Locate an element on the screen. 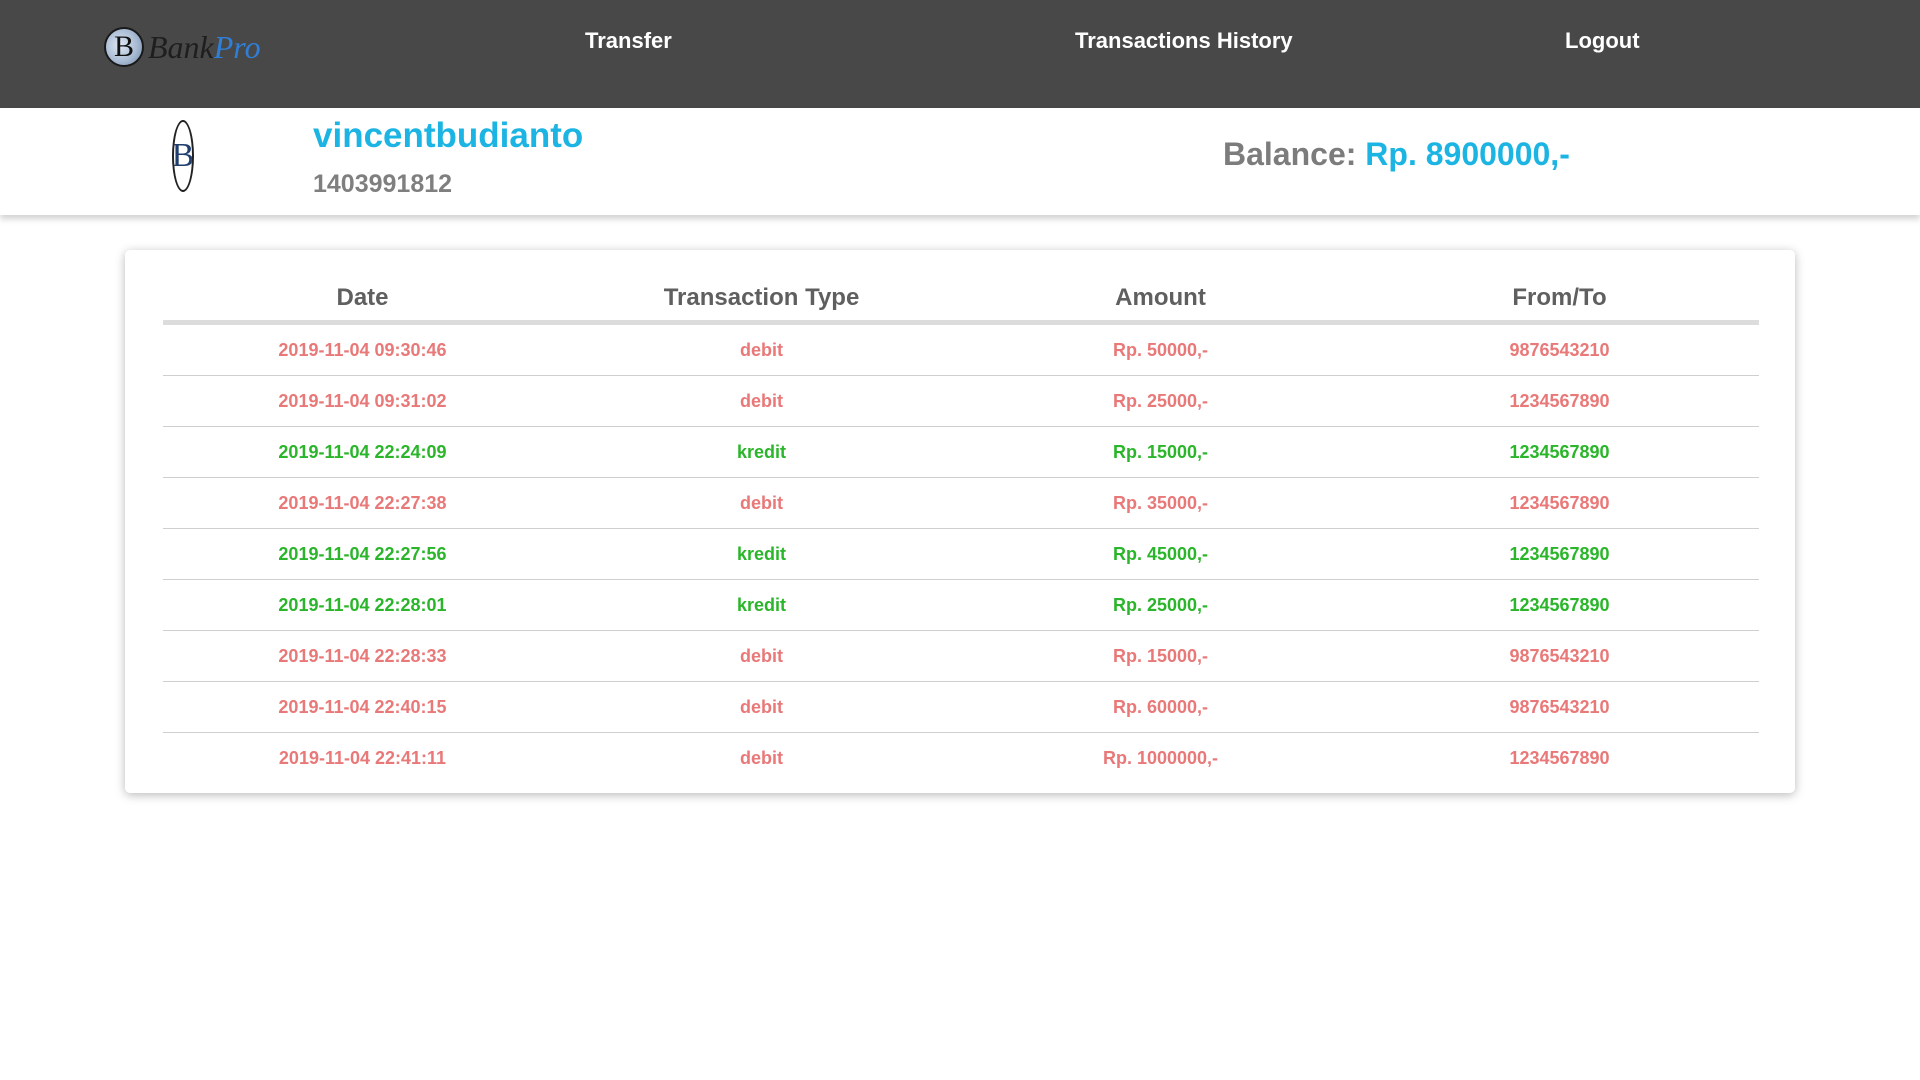 The height and width of the screenshot is (1080, 1920). column-header-date: Date is located at coordinates (362, 300).